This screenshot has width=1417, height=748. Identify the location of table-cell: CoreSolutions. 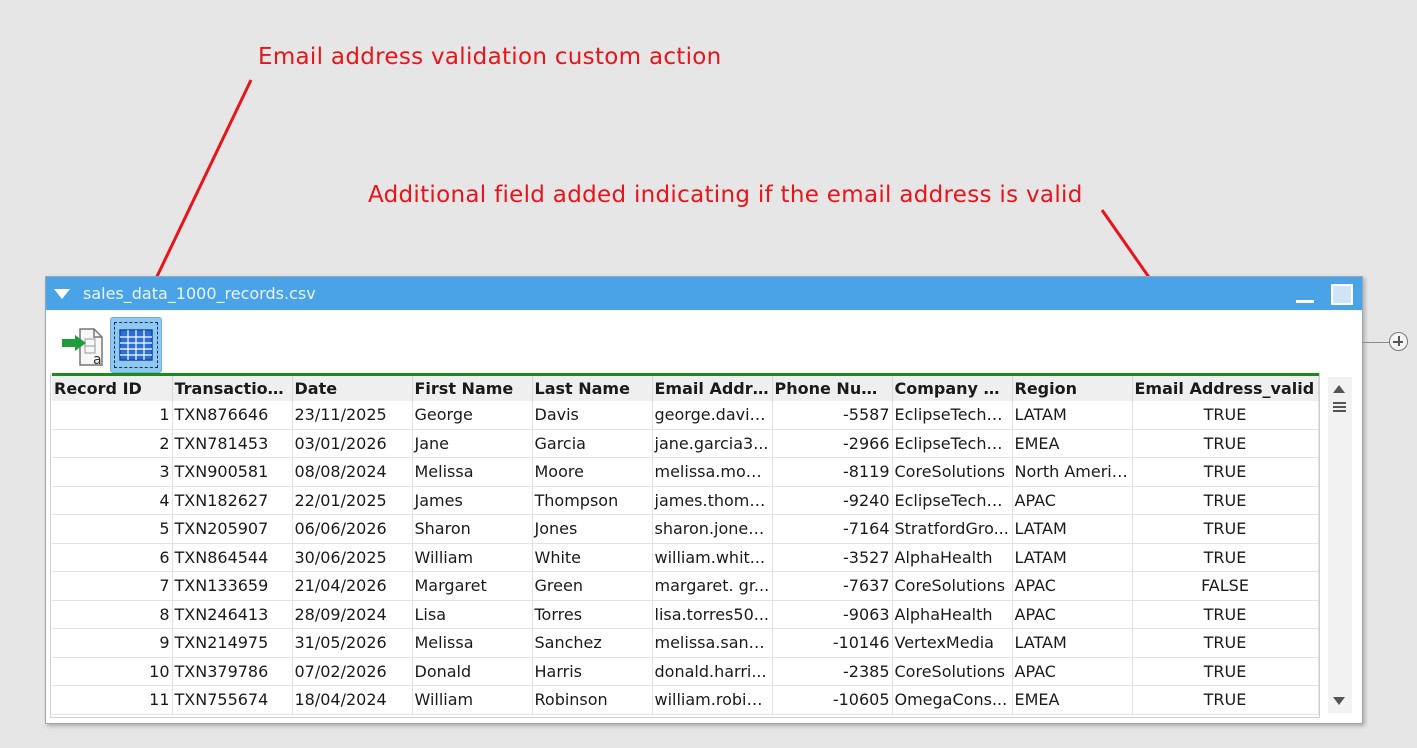
(952, 472).